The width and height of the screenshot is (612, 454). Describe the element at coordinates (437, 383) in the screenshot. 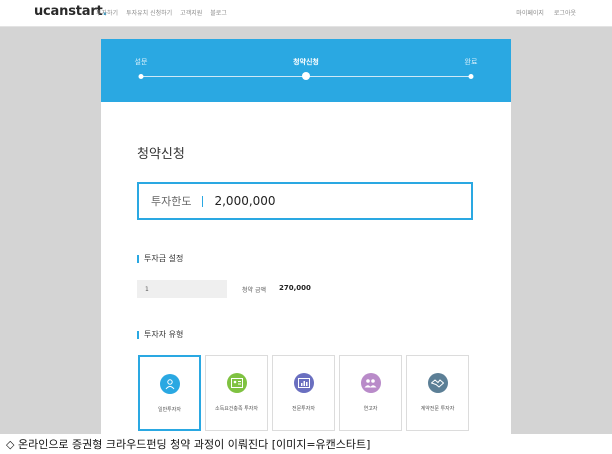

I see `handshake-icon` at that location.